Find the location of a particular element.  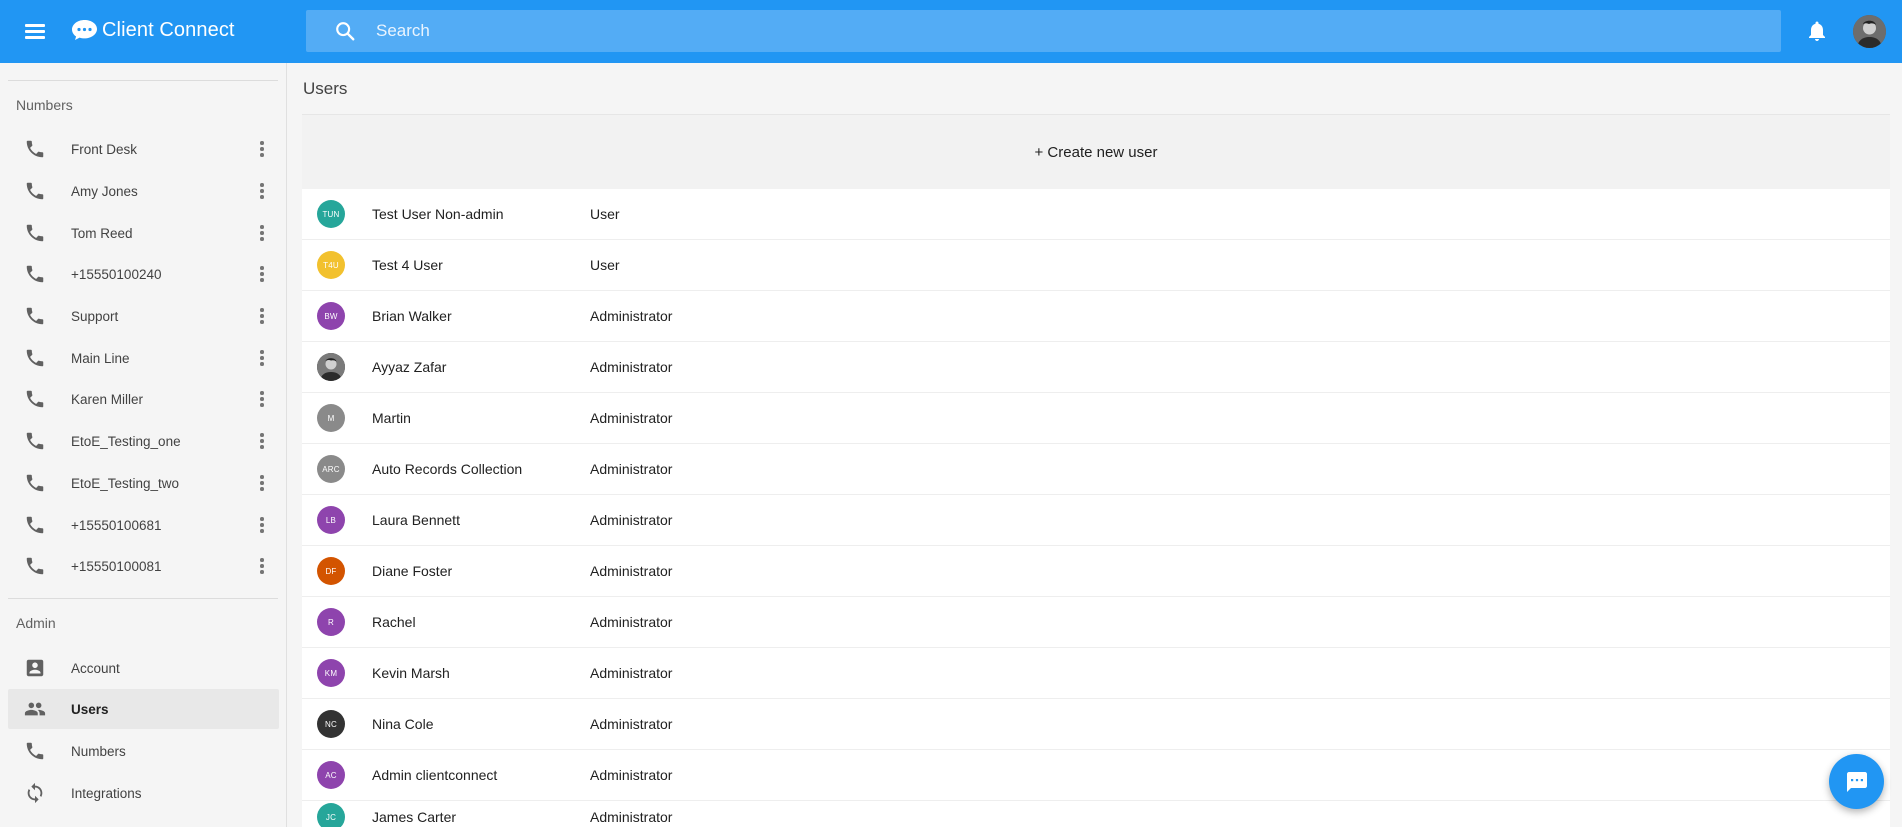

sidebar-number-front-desk: Front Desk is located at coordinates (143, 149).